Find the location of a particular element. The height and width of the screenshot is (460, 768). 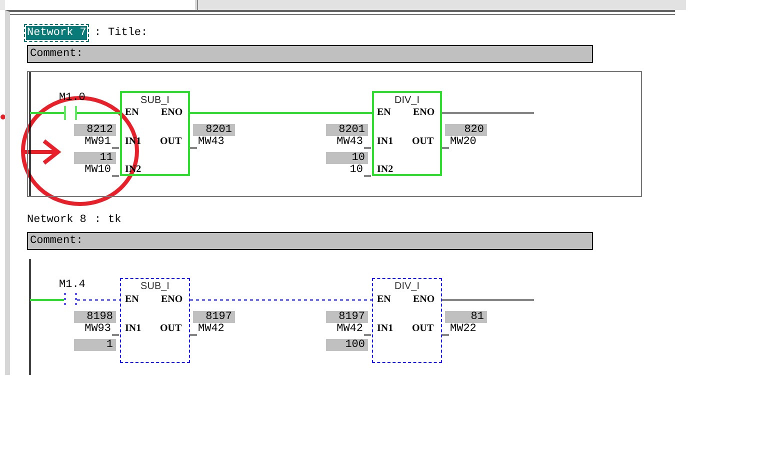

value-display: 1 is located at coordinates (95, 345).